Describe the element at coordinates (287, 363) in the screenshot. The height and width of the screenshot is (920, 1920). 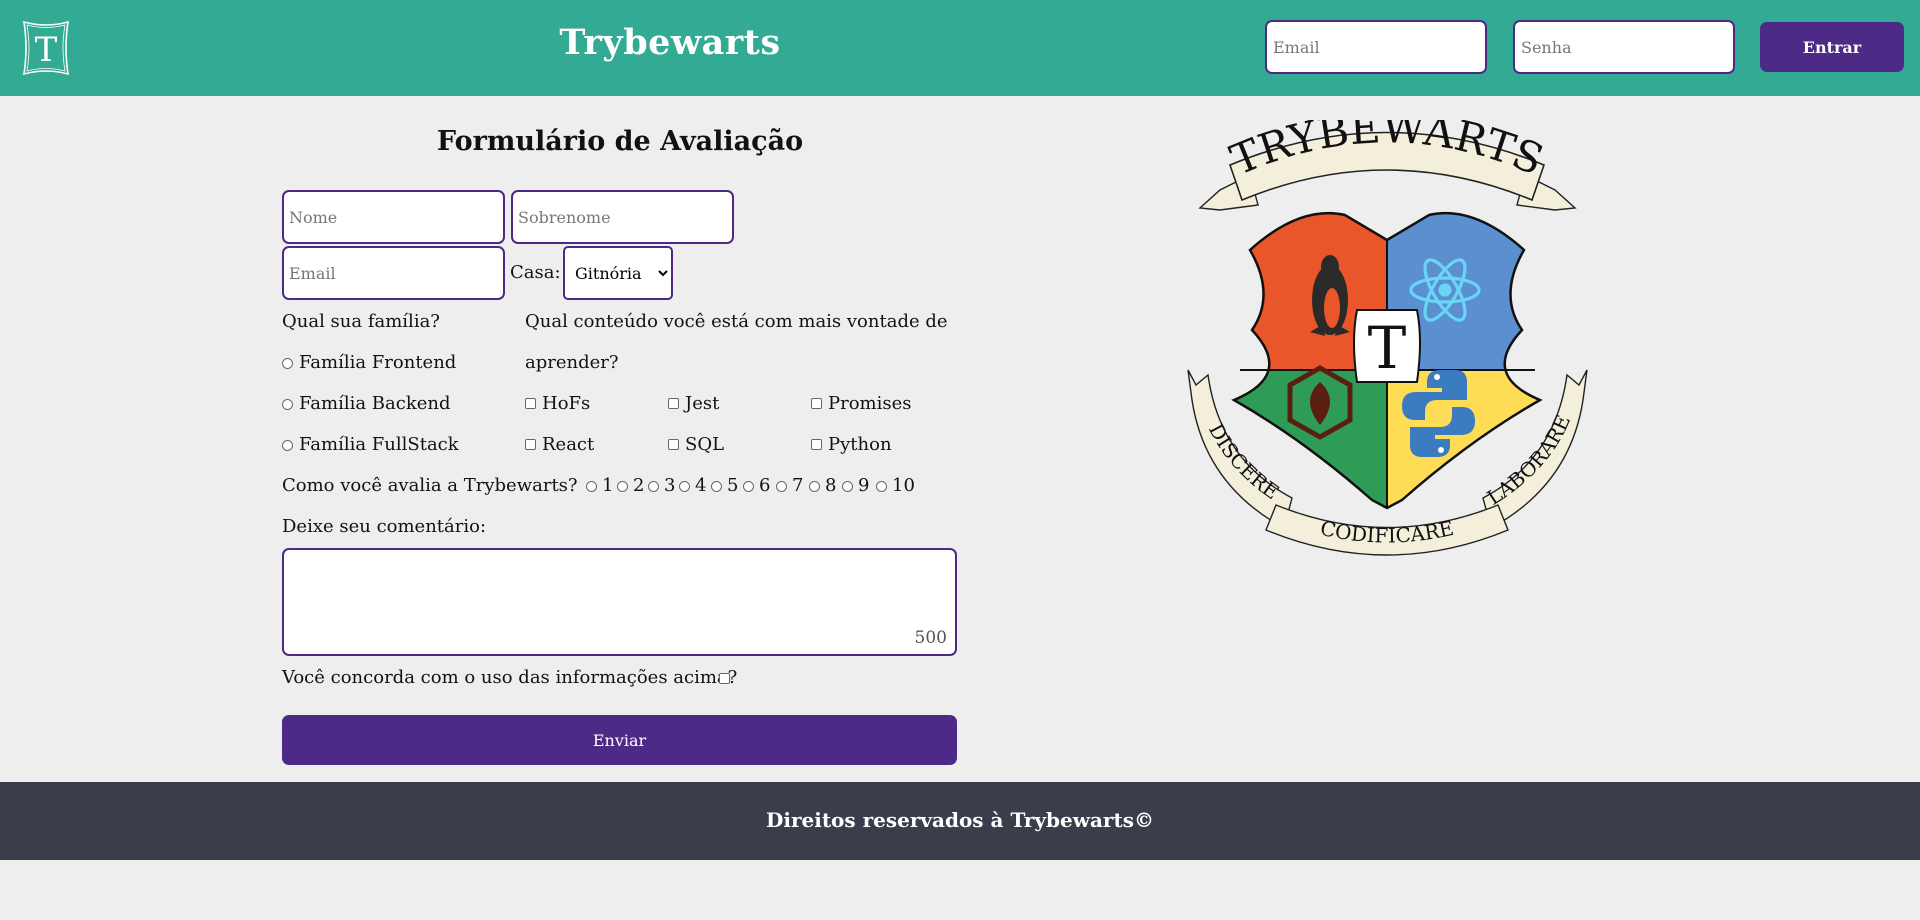
I see `family-radio-frontend` at that location.